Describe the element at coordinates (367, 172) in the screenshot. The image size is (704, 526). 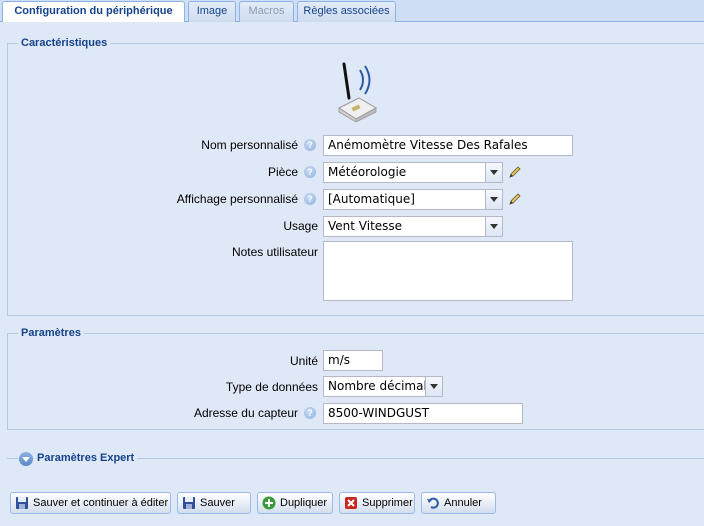
I see `room-select-value: Météorologie` at that location.